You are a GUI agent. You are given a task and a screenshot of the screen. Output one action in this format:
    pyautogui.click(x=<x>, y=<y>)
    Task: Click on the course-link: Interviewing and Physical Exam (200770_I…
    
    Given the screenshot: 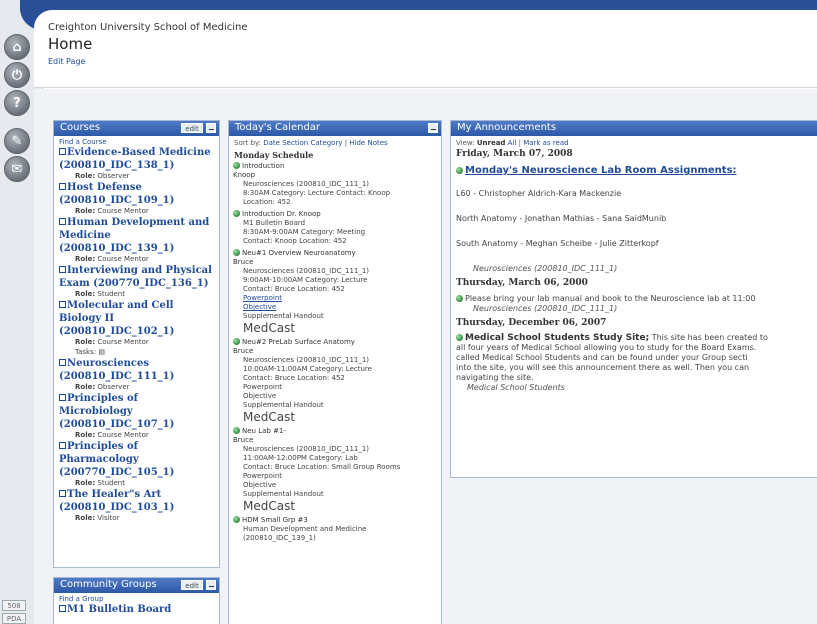 What is the action you would take?
    pyautogui.click(x=136, y=277)
    